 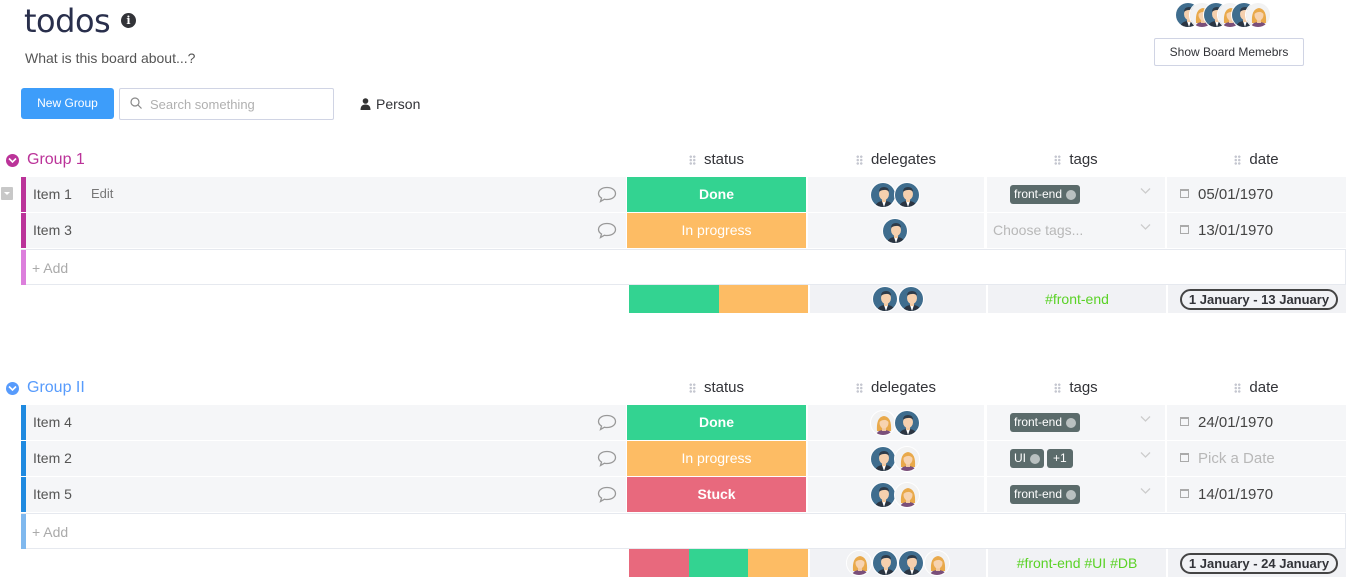 I want to click on date-cell: Pick a Date, so click(x=1256, y=458).